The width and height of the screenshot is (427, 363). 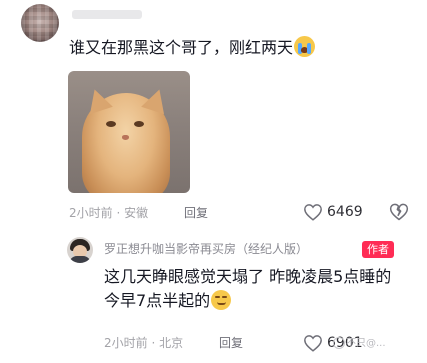 I want to click on comment-meta: 2小时前 · 安徽, so click(x=109, y=213).